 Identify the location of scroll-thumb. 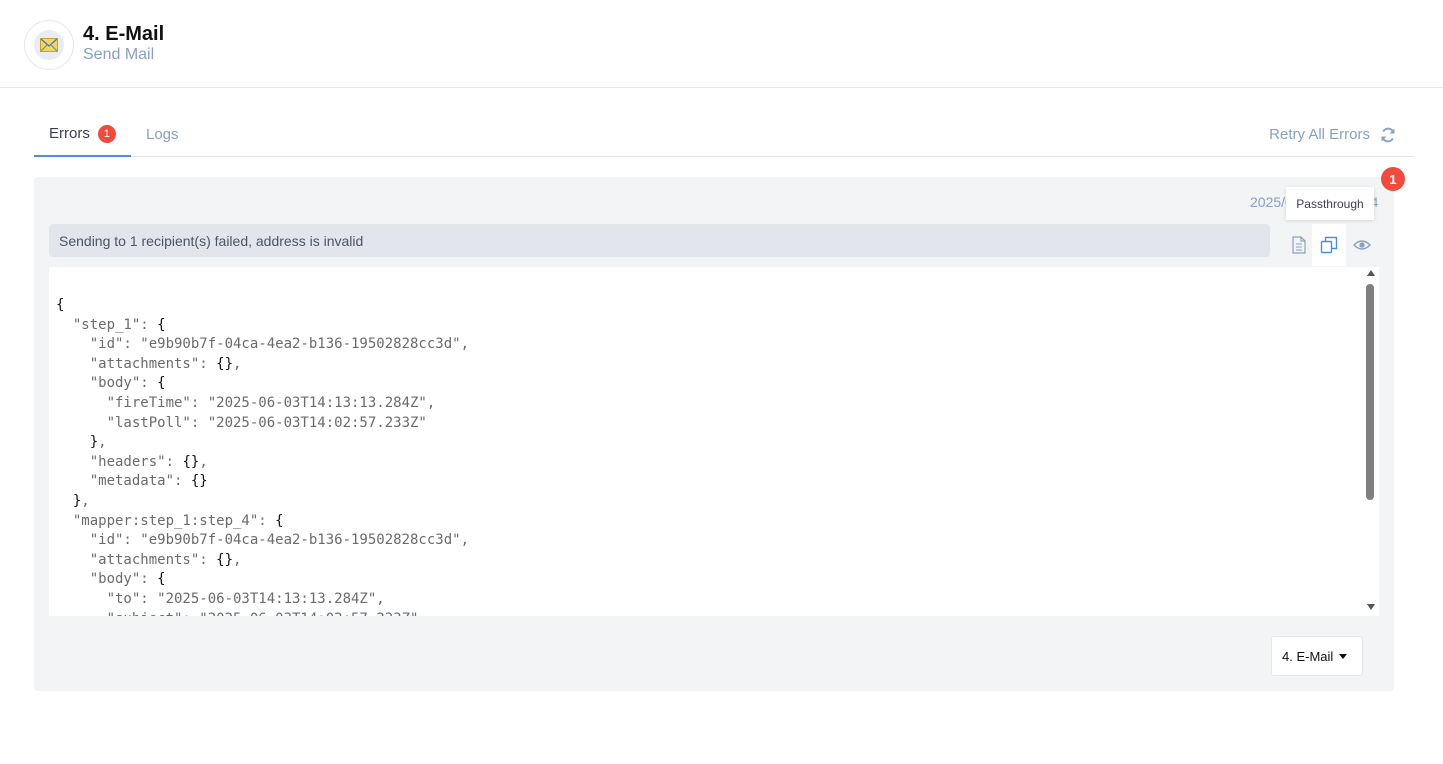
(1370, 392).